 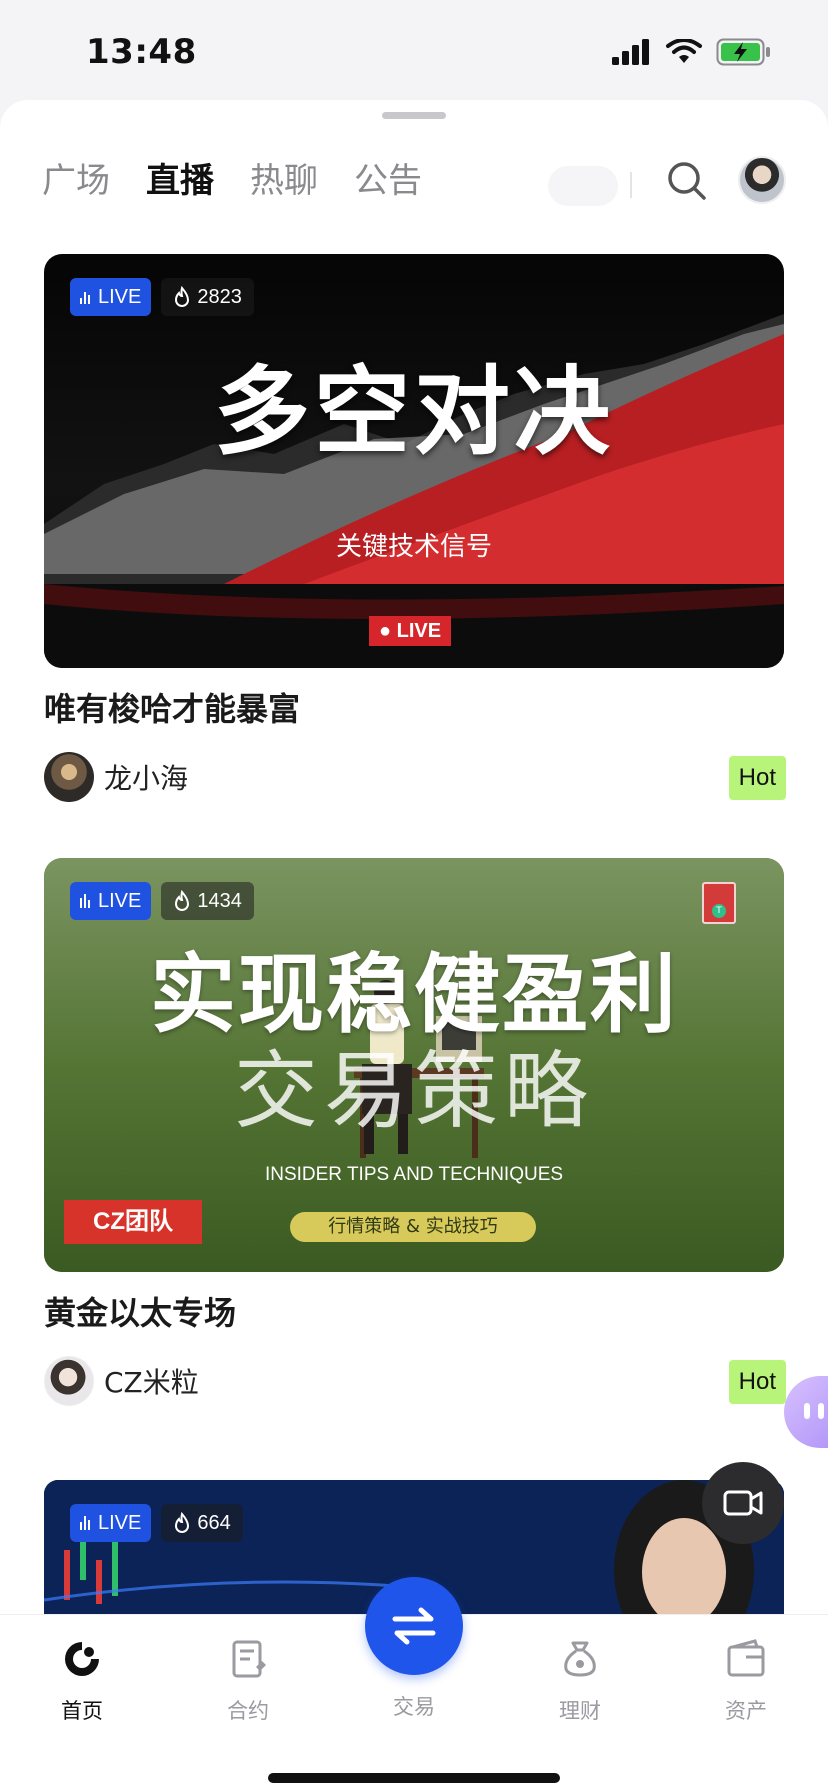 What do you see at coordinates (743, 52) in the screenshot?
I see `battery-charging-icon` at bounding box center [743, 52].